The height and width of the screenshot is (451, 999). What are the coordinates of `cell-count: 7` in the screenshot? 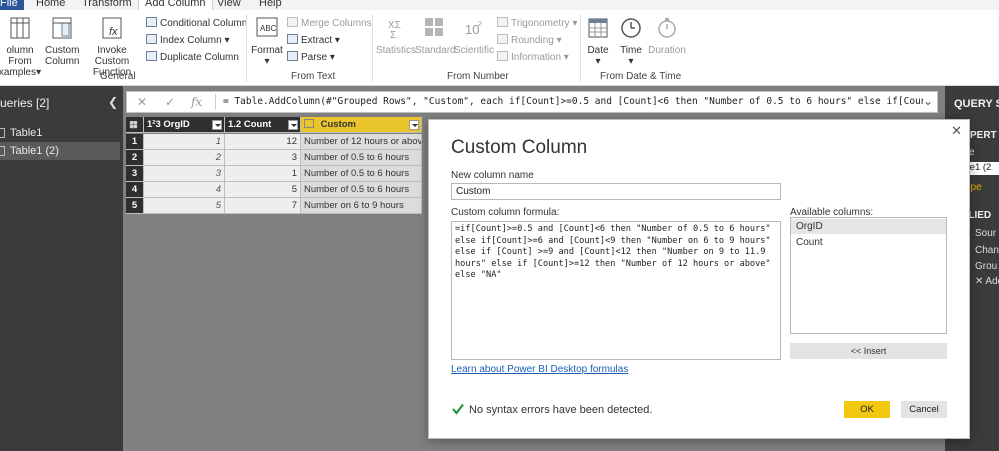 It's located at (263, 206).